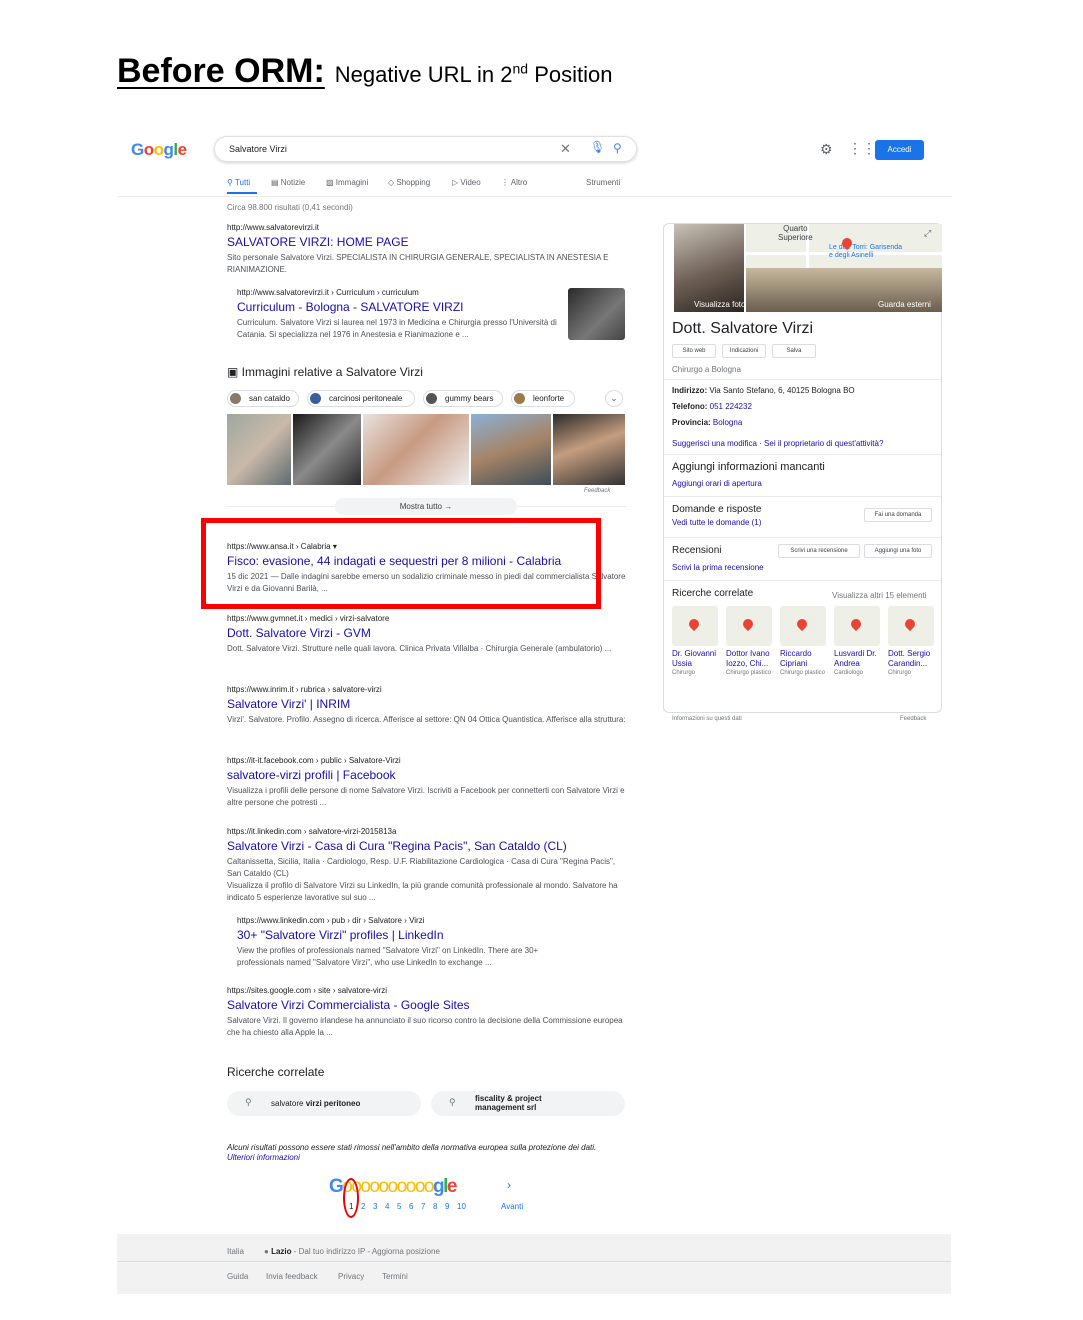 The image size is (1083, 1320). I want to click on result-url: http://www.salvatorevirzi.it, so click(427, 227).